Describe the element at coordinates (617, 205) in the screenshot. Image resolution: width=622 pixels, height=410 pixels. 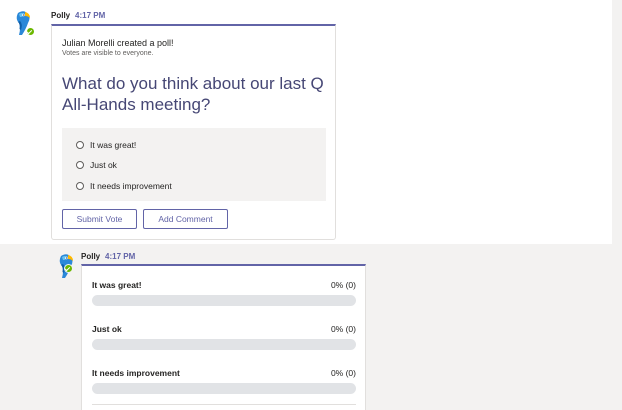
I see `scroll-gutter` at that location.